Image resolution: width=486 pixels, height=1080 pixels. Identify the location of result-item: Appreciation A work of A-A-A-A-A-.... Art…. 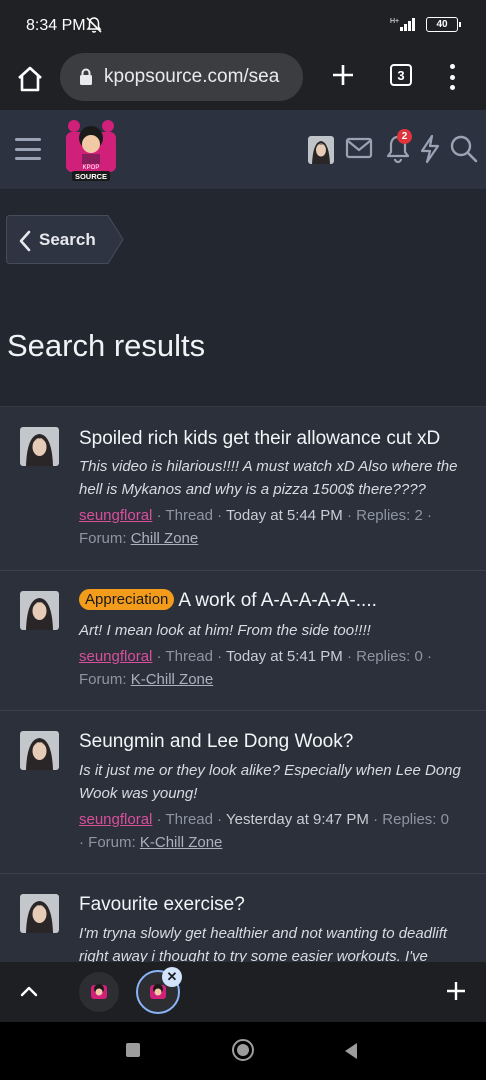
(243, 641).